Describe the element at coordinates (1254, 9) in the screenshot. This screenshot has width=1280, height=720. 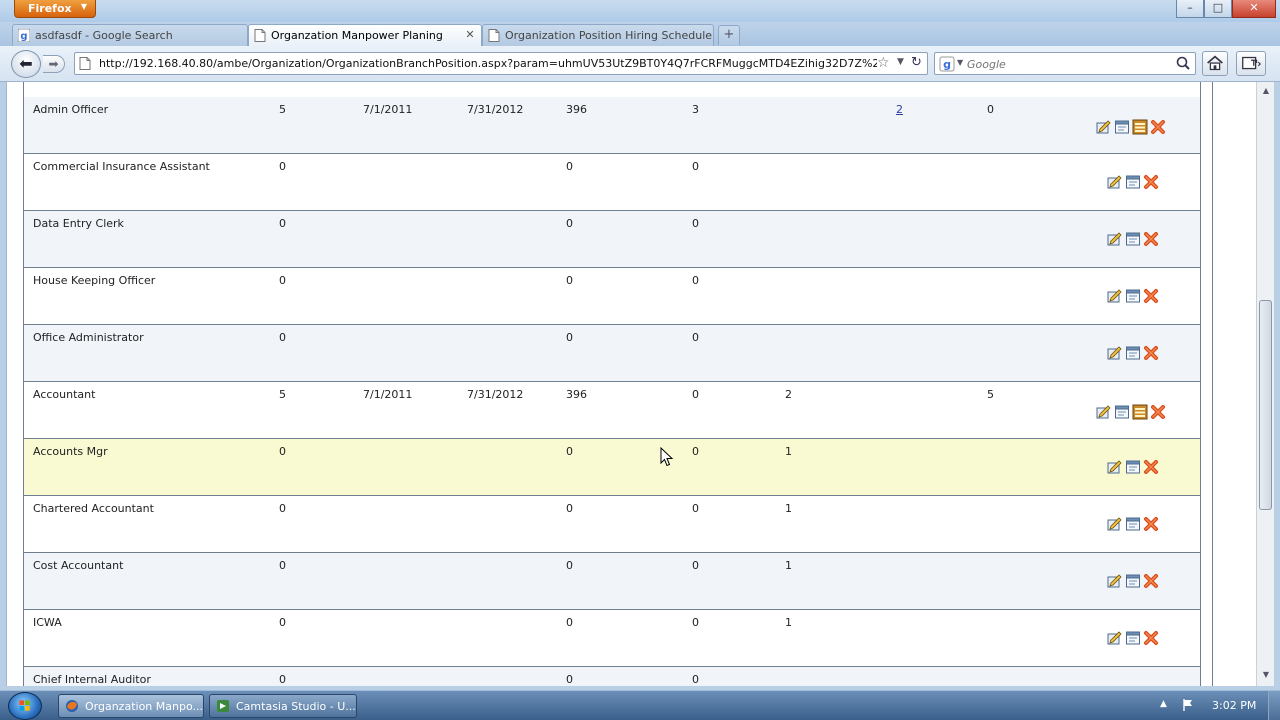
I see `close-button: ✕` at that location.